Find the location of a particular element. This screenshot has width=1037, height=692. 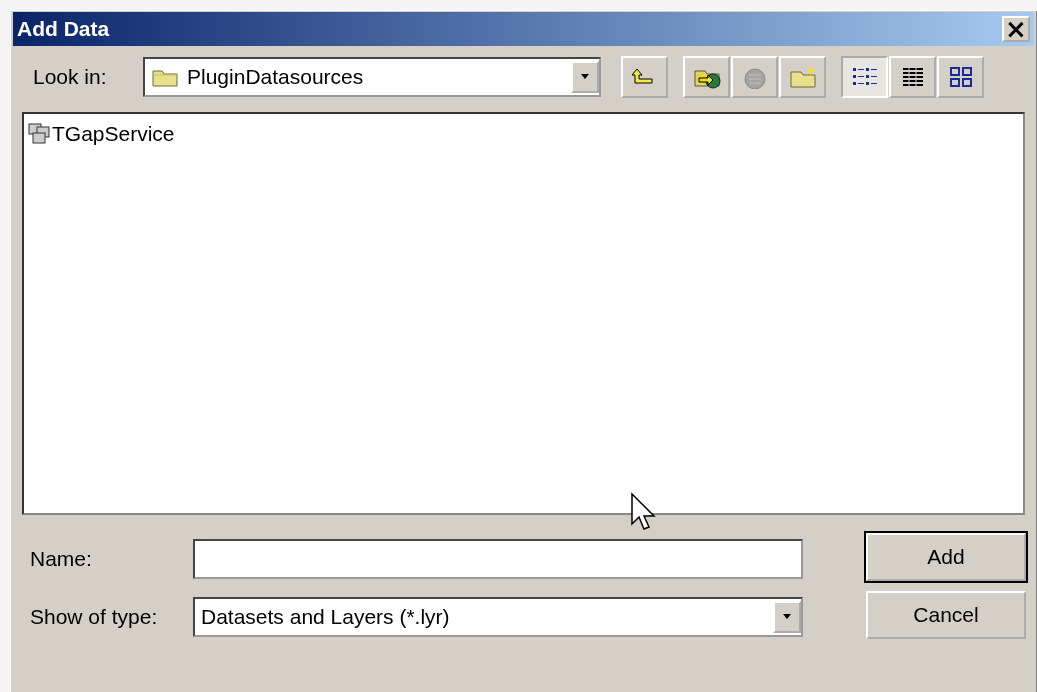

close-button: × is located at coordinates (1016, 29).